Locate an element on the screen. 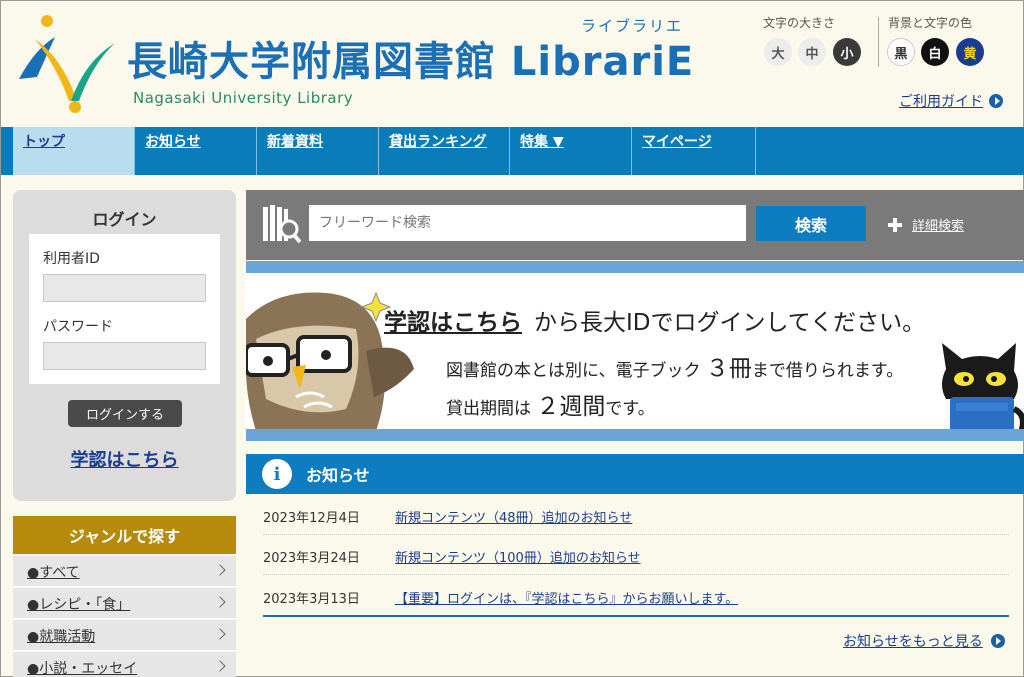 The width and height of the screenshot is (1024, 677). login-panel: ログイン 利用者ID パスワード ログインする 学認はこちら is located at coordinates (124, 345).